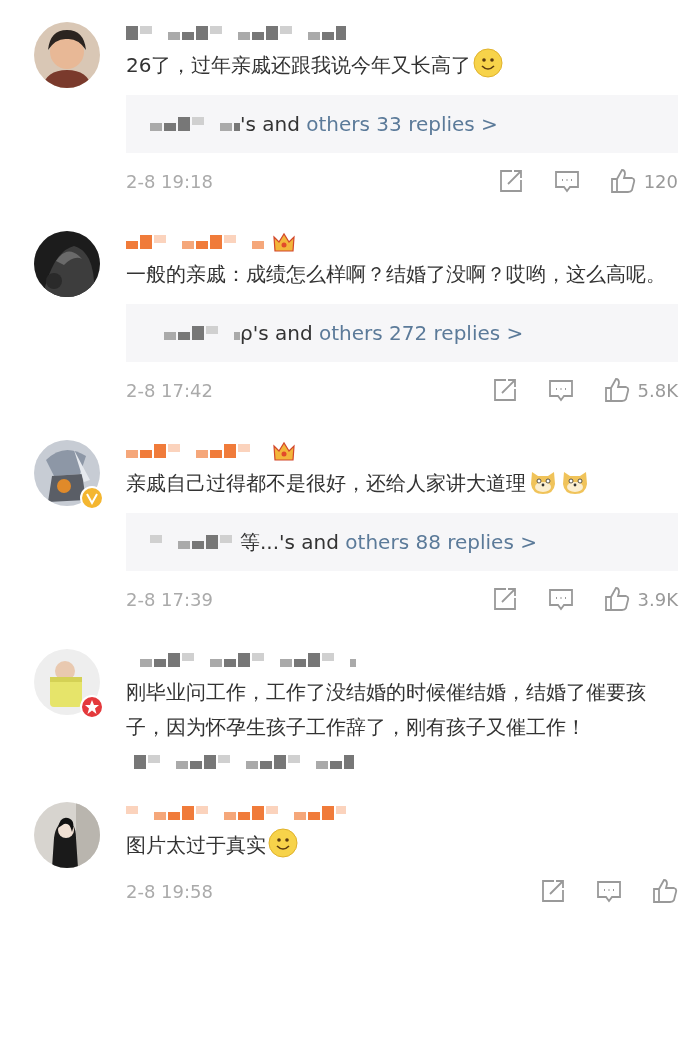 Image resolution: width=700 pixels, height=1044 pixels. What do you see at coordinates (277, 333) in the screenshot?
I see `replies-text: ρ's and` at bounding box center [277, 333].